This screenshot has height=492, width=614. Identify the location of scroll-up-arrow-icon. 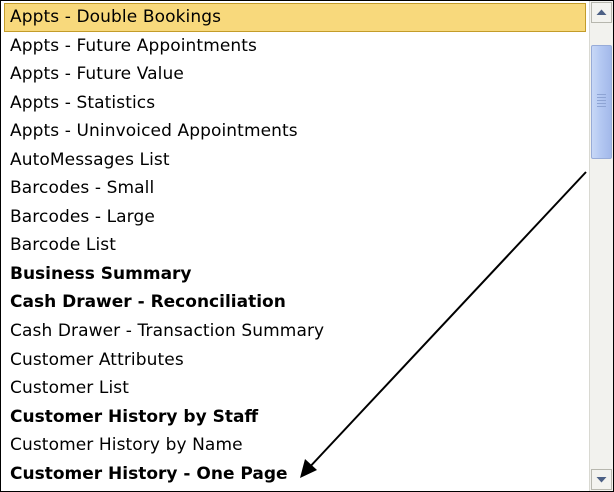
(601, 12).